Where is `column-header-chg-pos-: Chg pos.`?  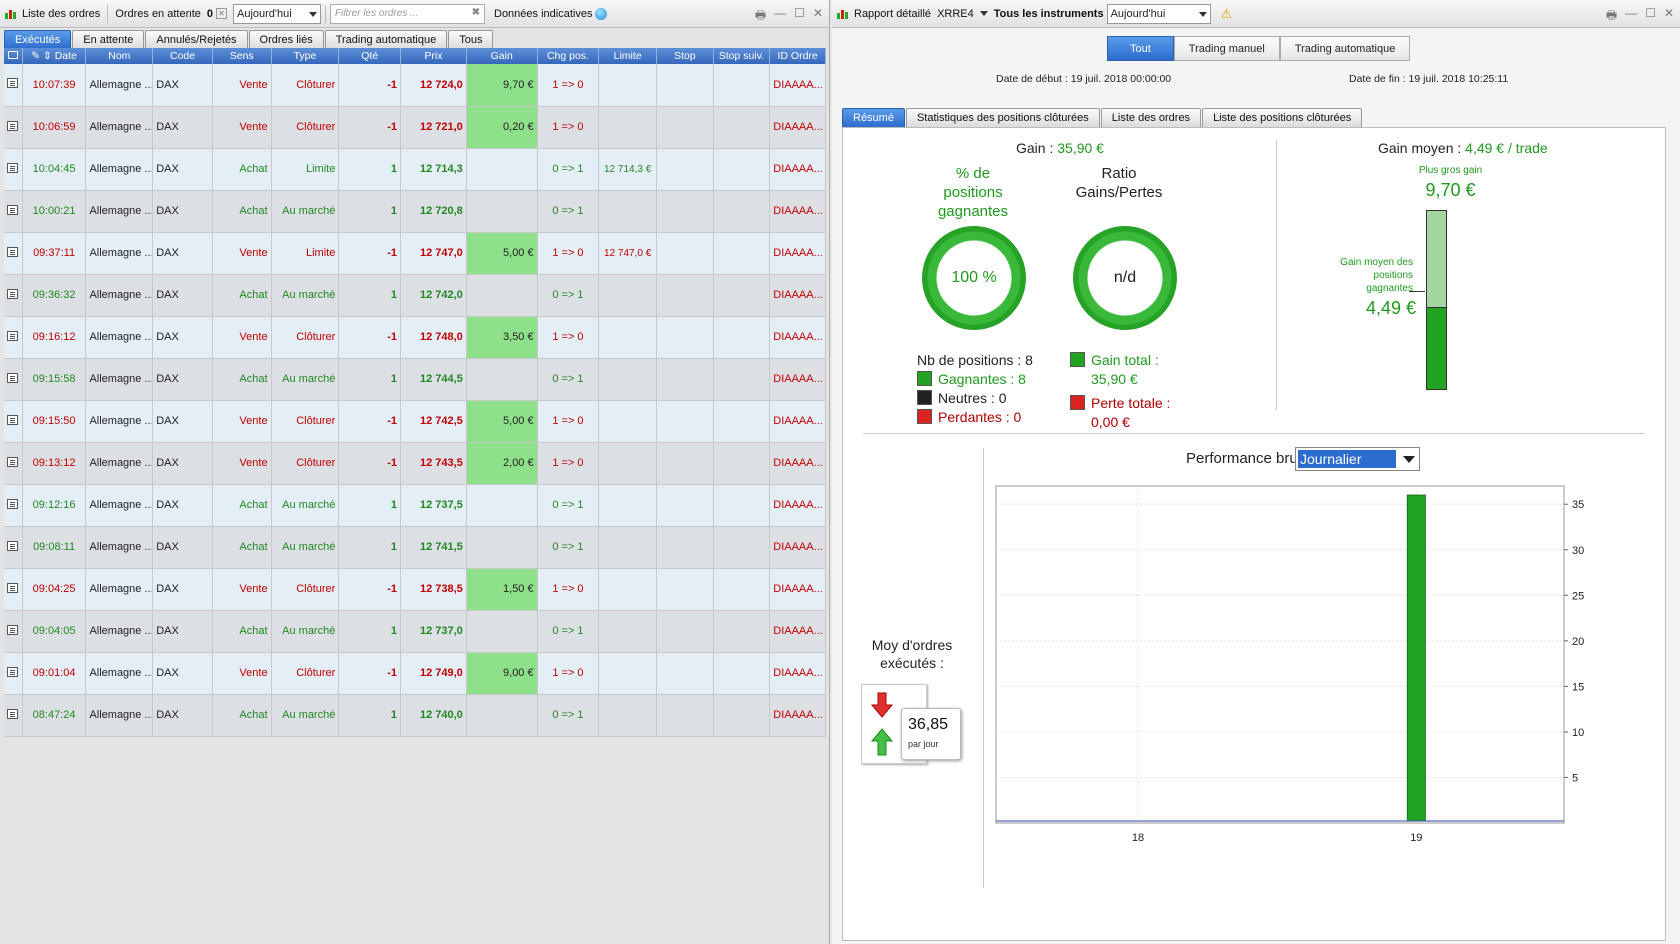 column-header-chg-pos-: Chg pos. is located at coordinates (568, 56).